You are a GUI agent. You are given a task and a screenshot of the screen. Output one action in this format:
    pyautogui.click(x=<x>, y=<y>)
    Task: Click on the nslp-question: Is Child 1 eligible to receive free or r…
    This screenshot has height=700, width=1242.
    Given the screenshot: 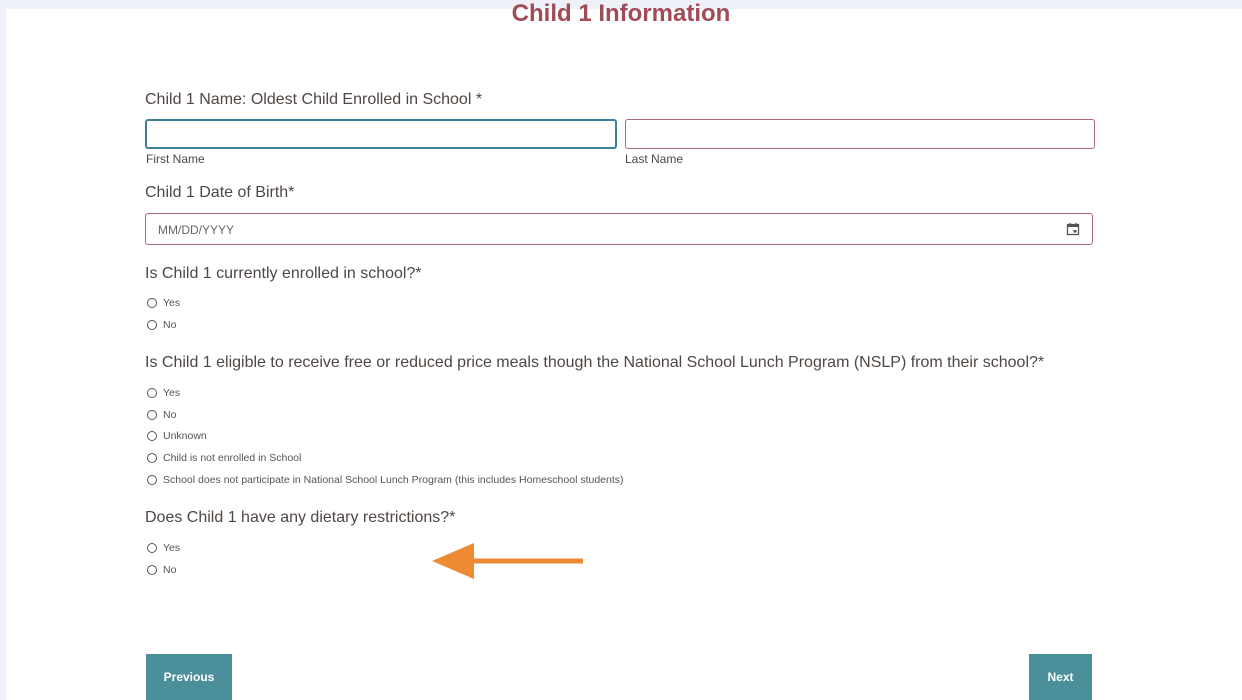 What is the action you would take?
    pyautogui.click(x=595, y=362)
    